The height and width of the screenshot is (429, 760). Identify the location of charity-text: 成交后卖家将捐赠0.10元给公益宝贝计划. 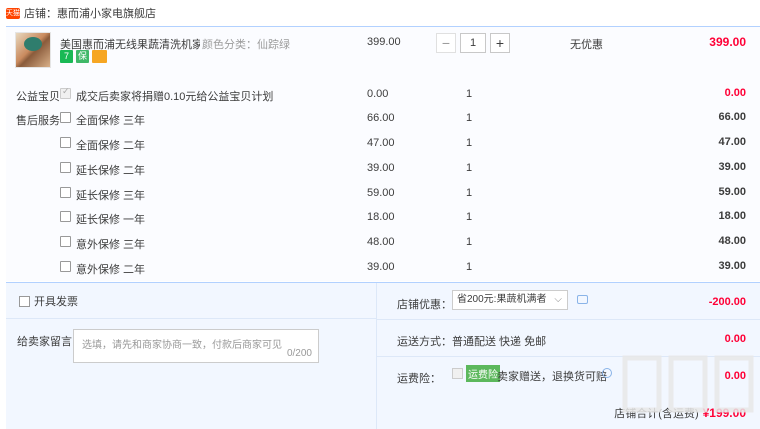
(175, 97).